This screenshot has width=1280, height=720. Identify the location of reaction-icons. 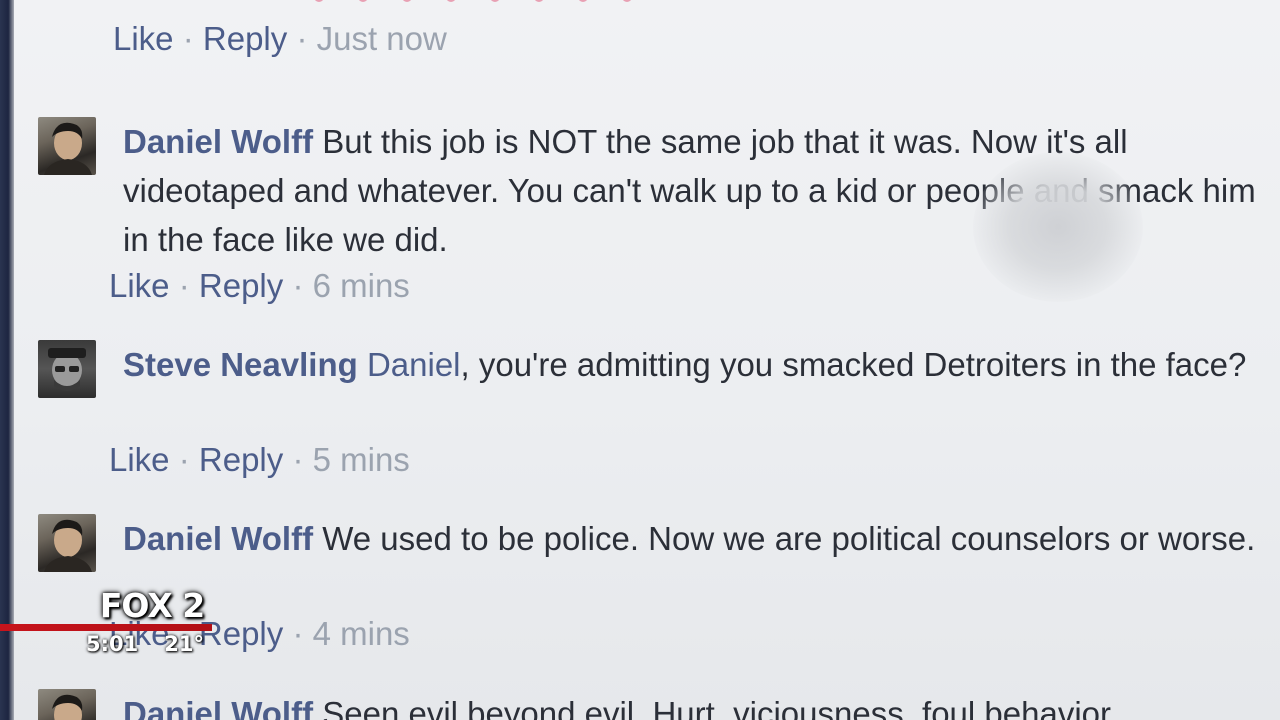
(473, 2).